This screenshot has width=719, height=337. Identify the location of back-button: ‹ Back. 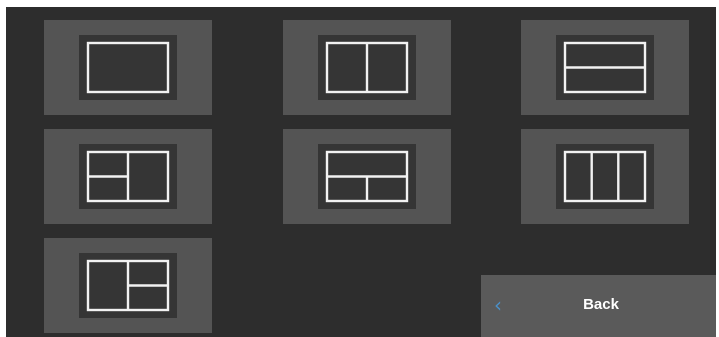
(598, 306).